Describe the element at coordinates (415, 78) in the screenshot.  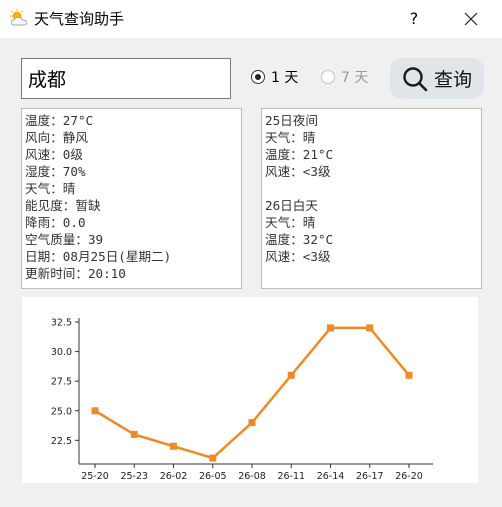
I see `search-icon` at that location.